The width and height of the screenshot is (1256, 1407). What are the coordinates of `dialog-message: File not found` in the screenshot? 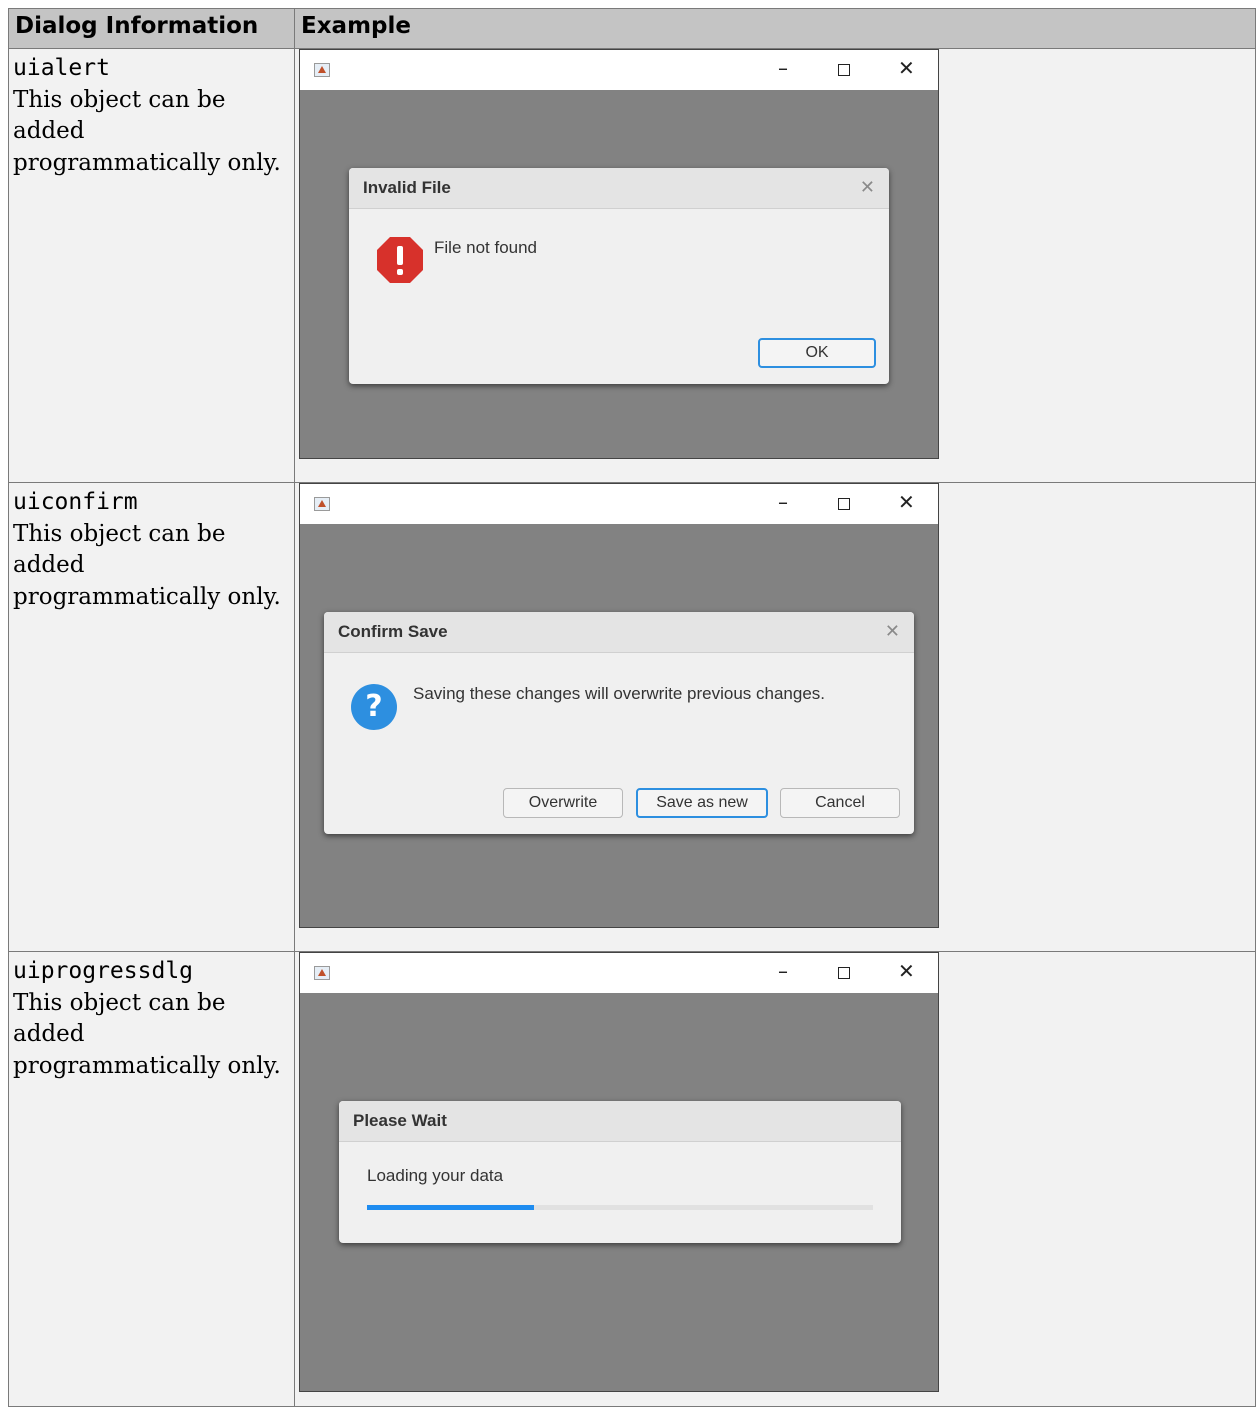 It's located at (486, 247).